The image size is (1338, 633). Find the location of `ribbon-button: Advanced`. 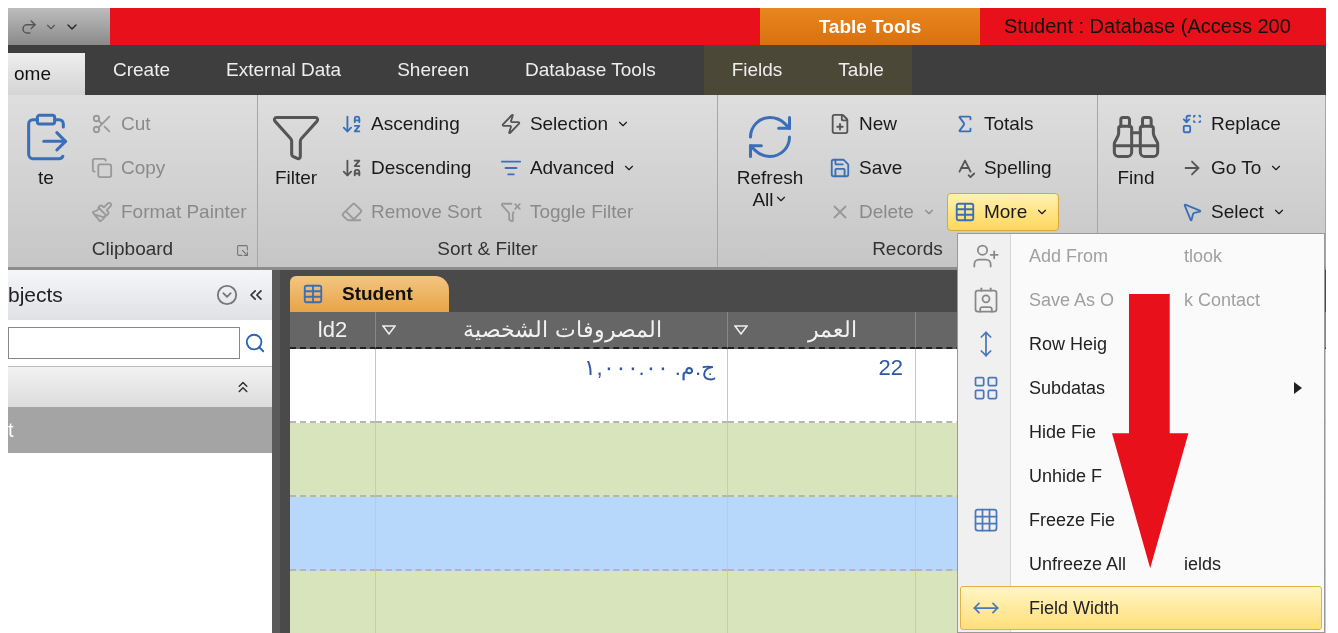

ribbon-button: Advanced is located at coordinates (568, 168).